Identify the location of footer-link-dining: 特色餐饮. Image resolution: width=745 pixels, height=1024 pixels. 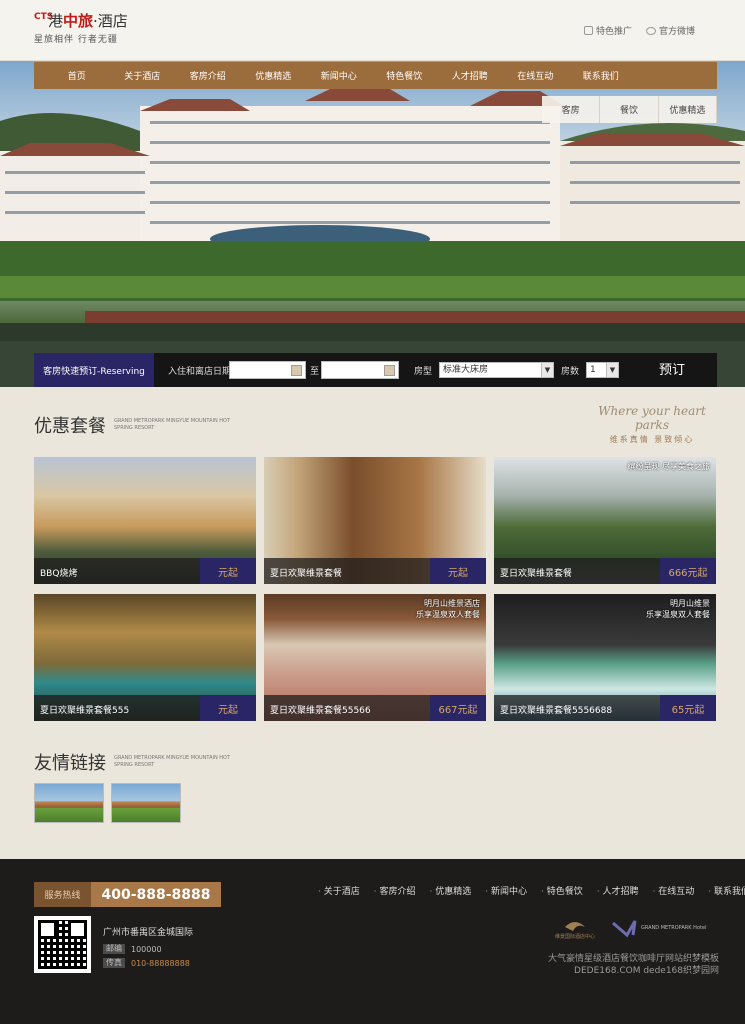
(562, 890).